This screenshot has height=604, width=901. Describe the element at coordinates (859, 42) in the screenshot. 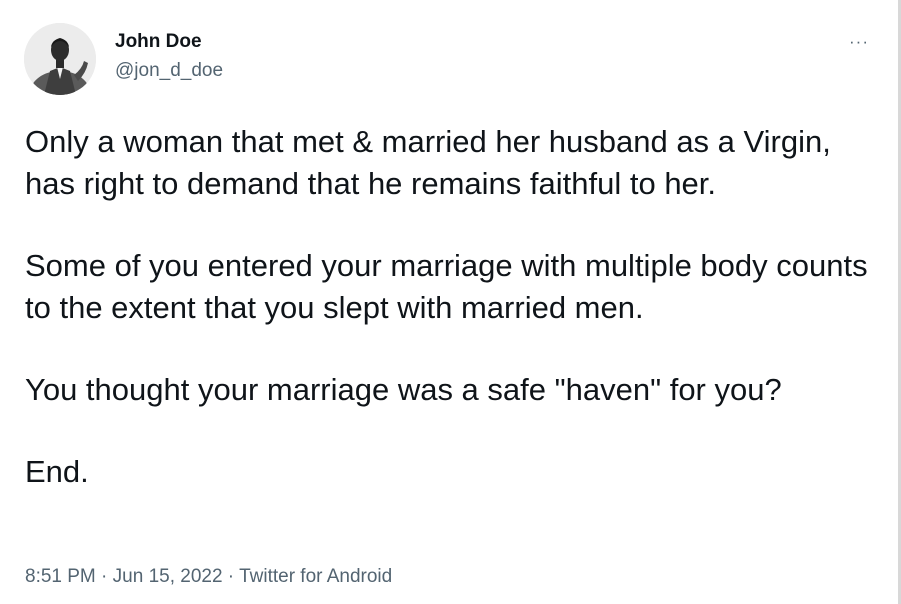

I see `more-options-icon: ···` at that location.